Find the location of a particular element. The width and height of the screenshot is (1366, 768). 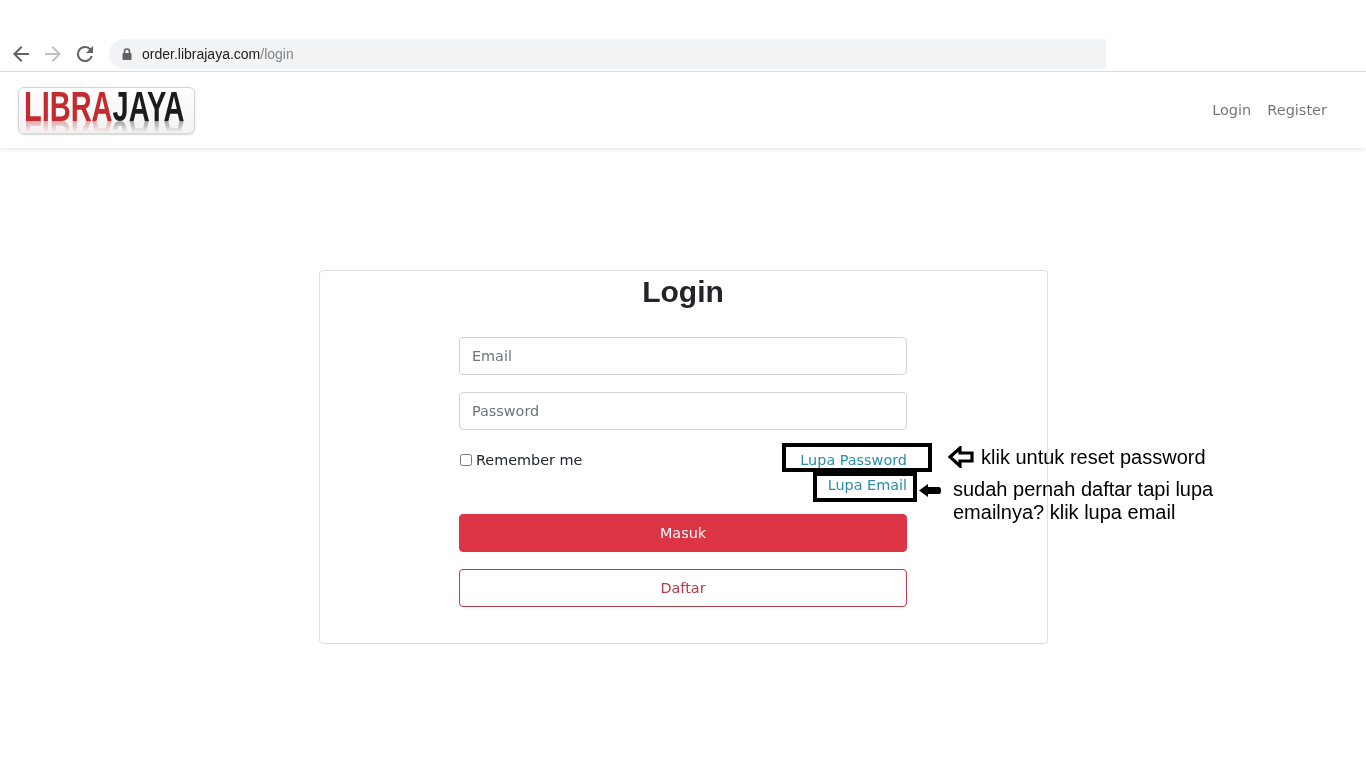

nav-link: Login is located at coordinates (1232, 110).